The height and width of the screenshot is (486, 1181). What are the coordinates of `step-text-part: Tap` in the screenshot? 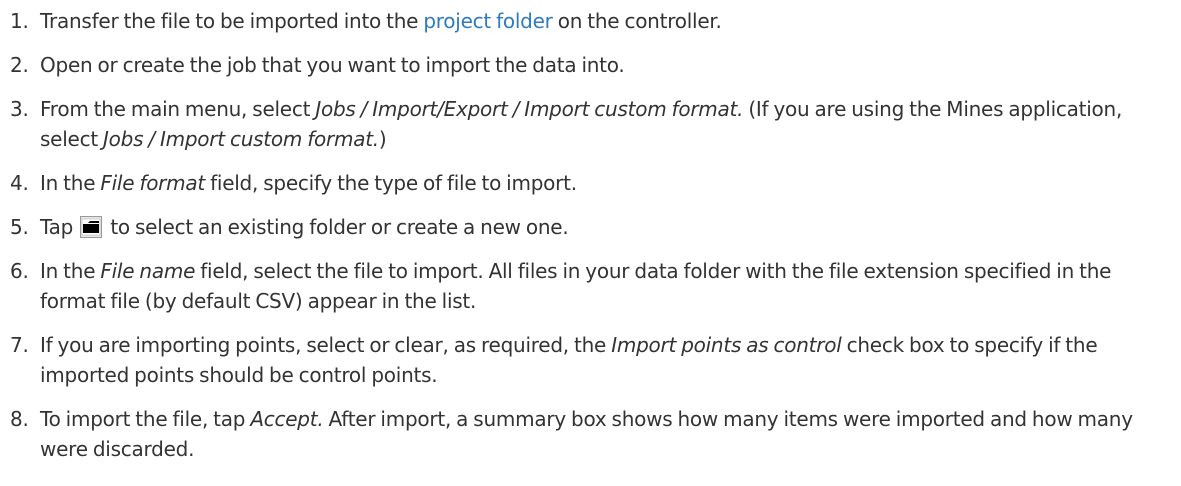 It's located at (59, 227).